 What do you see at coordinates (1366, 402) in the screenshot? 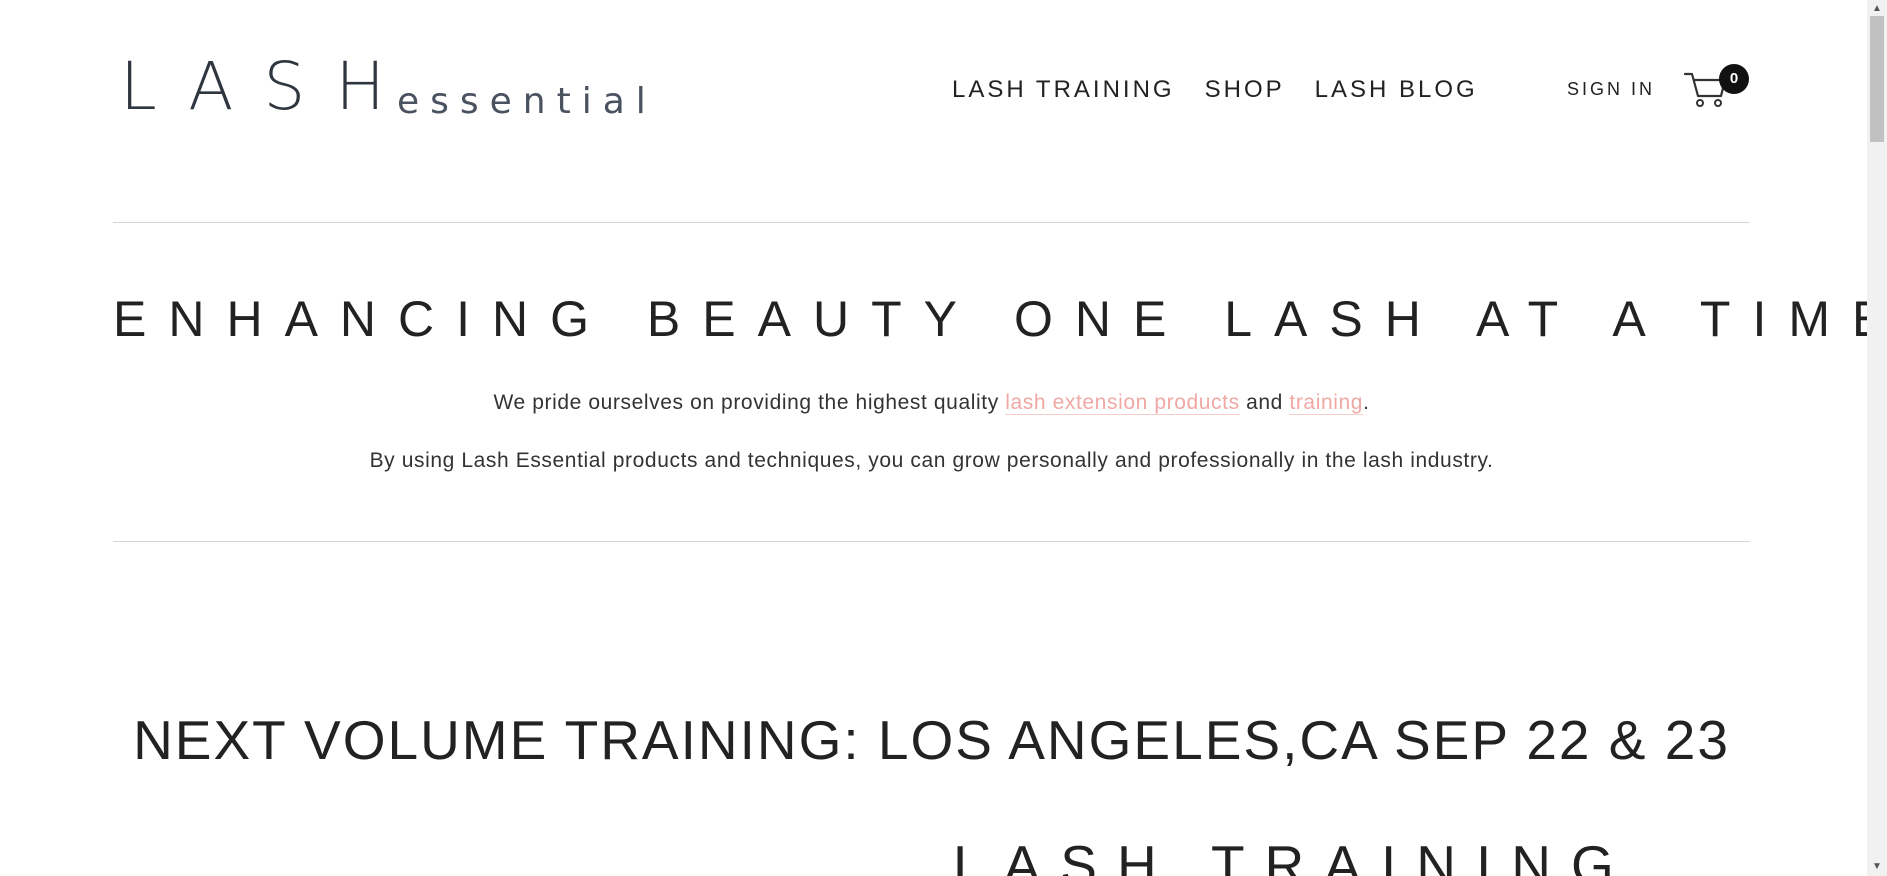
I see `hero-line-1-suffix: .` at bounding box center [1366, 402].